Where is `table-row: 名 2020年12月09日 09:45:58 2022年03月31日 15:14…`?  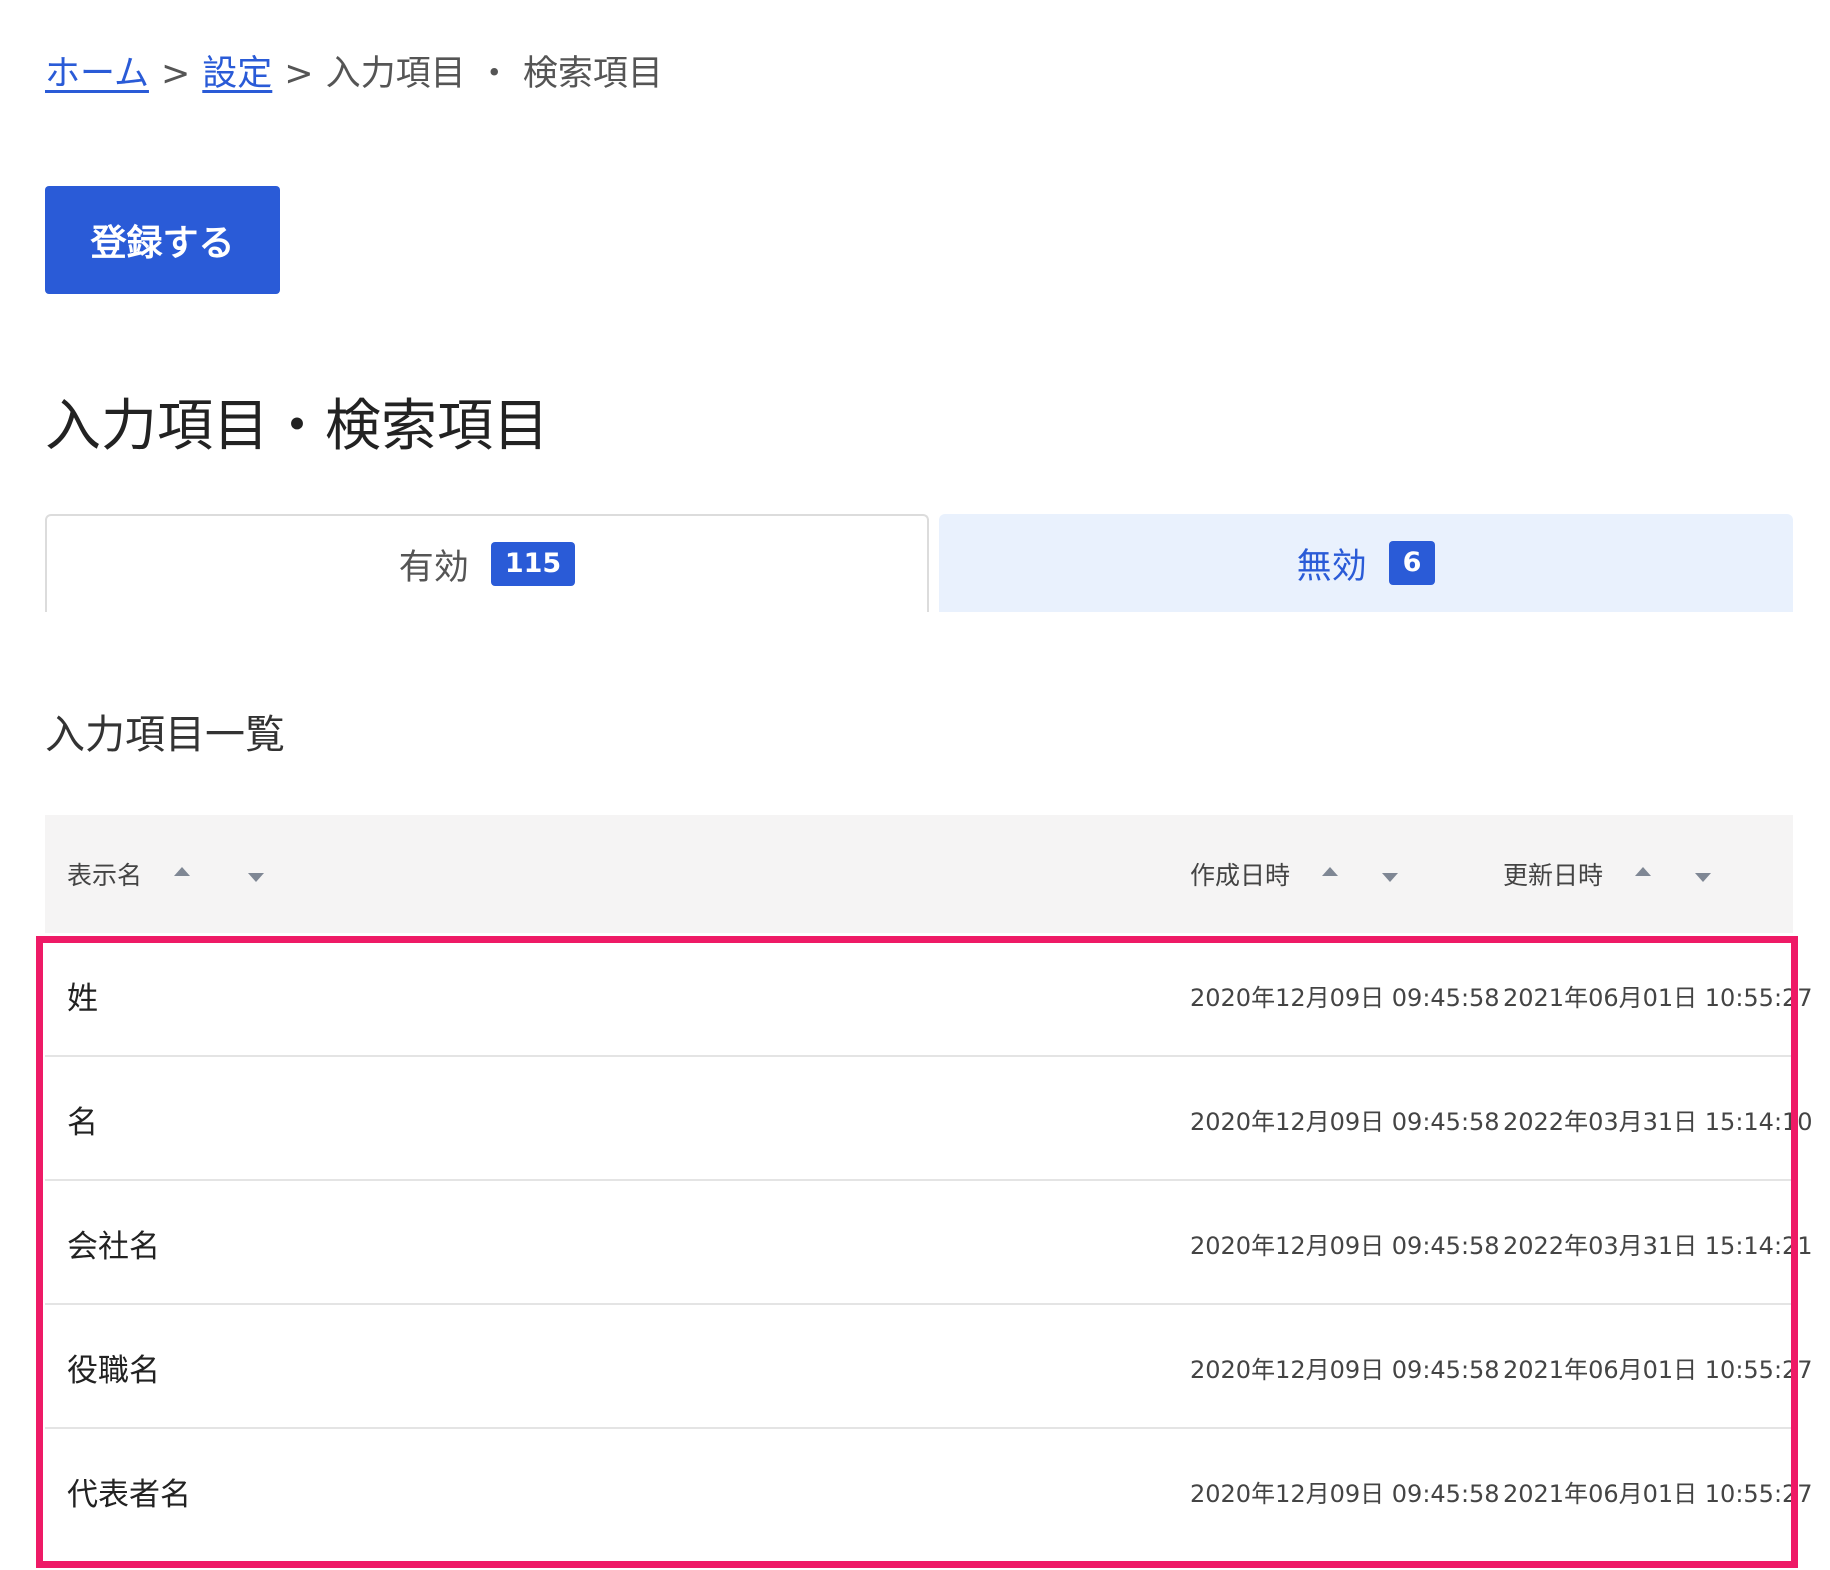
table-row: 名 2020年12月09日 09:45:58 2022年03月31日 15:14… is located at coordinates (929, 1119).